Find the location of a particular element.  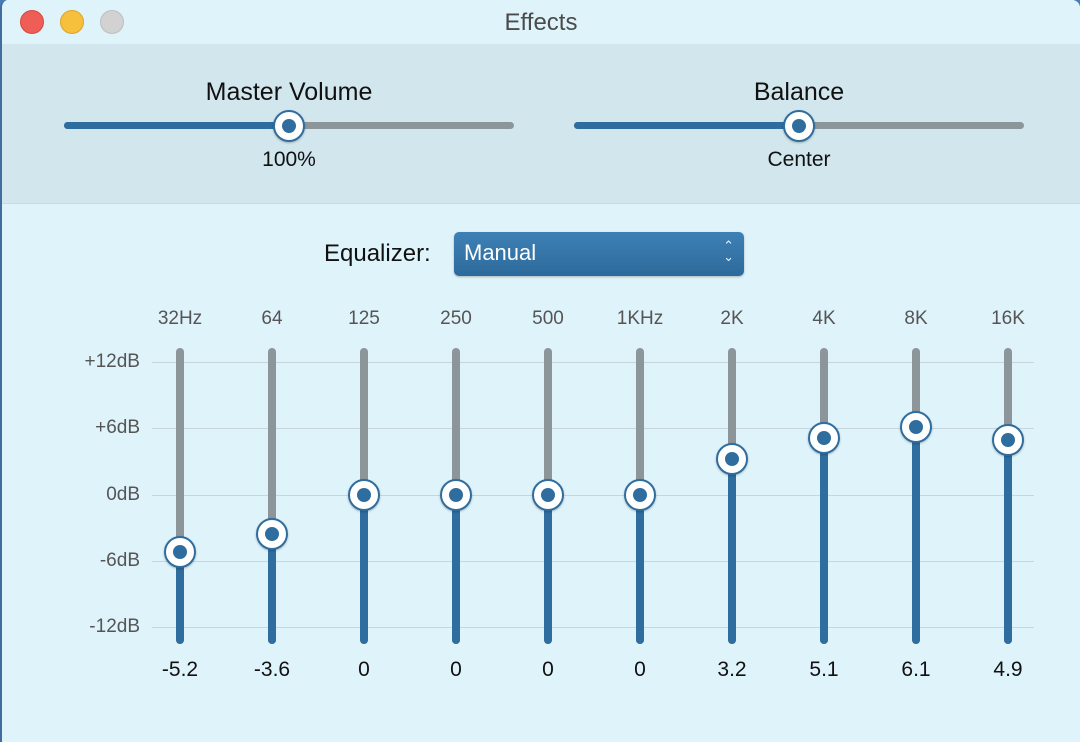

balance-label: Balance is located at coordinates (799, 92).